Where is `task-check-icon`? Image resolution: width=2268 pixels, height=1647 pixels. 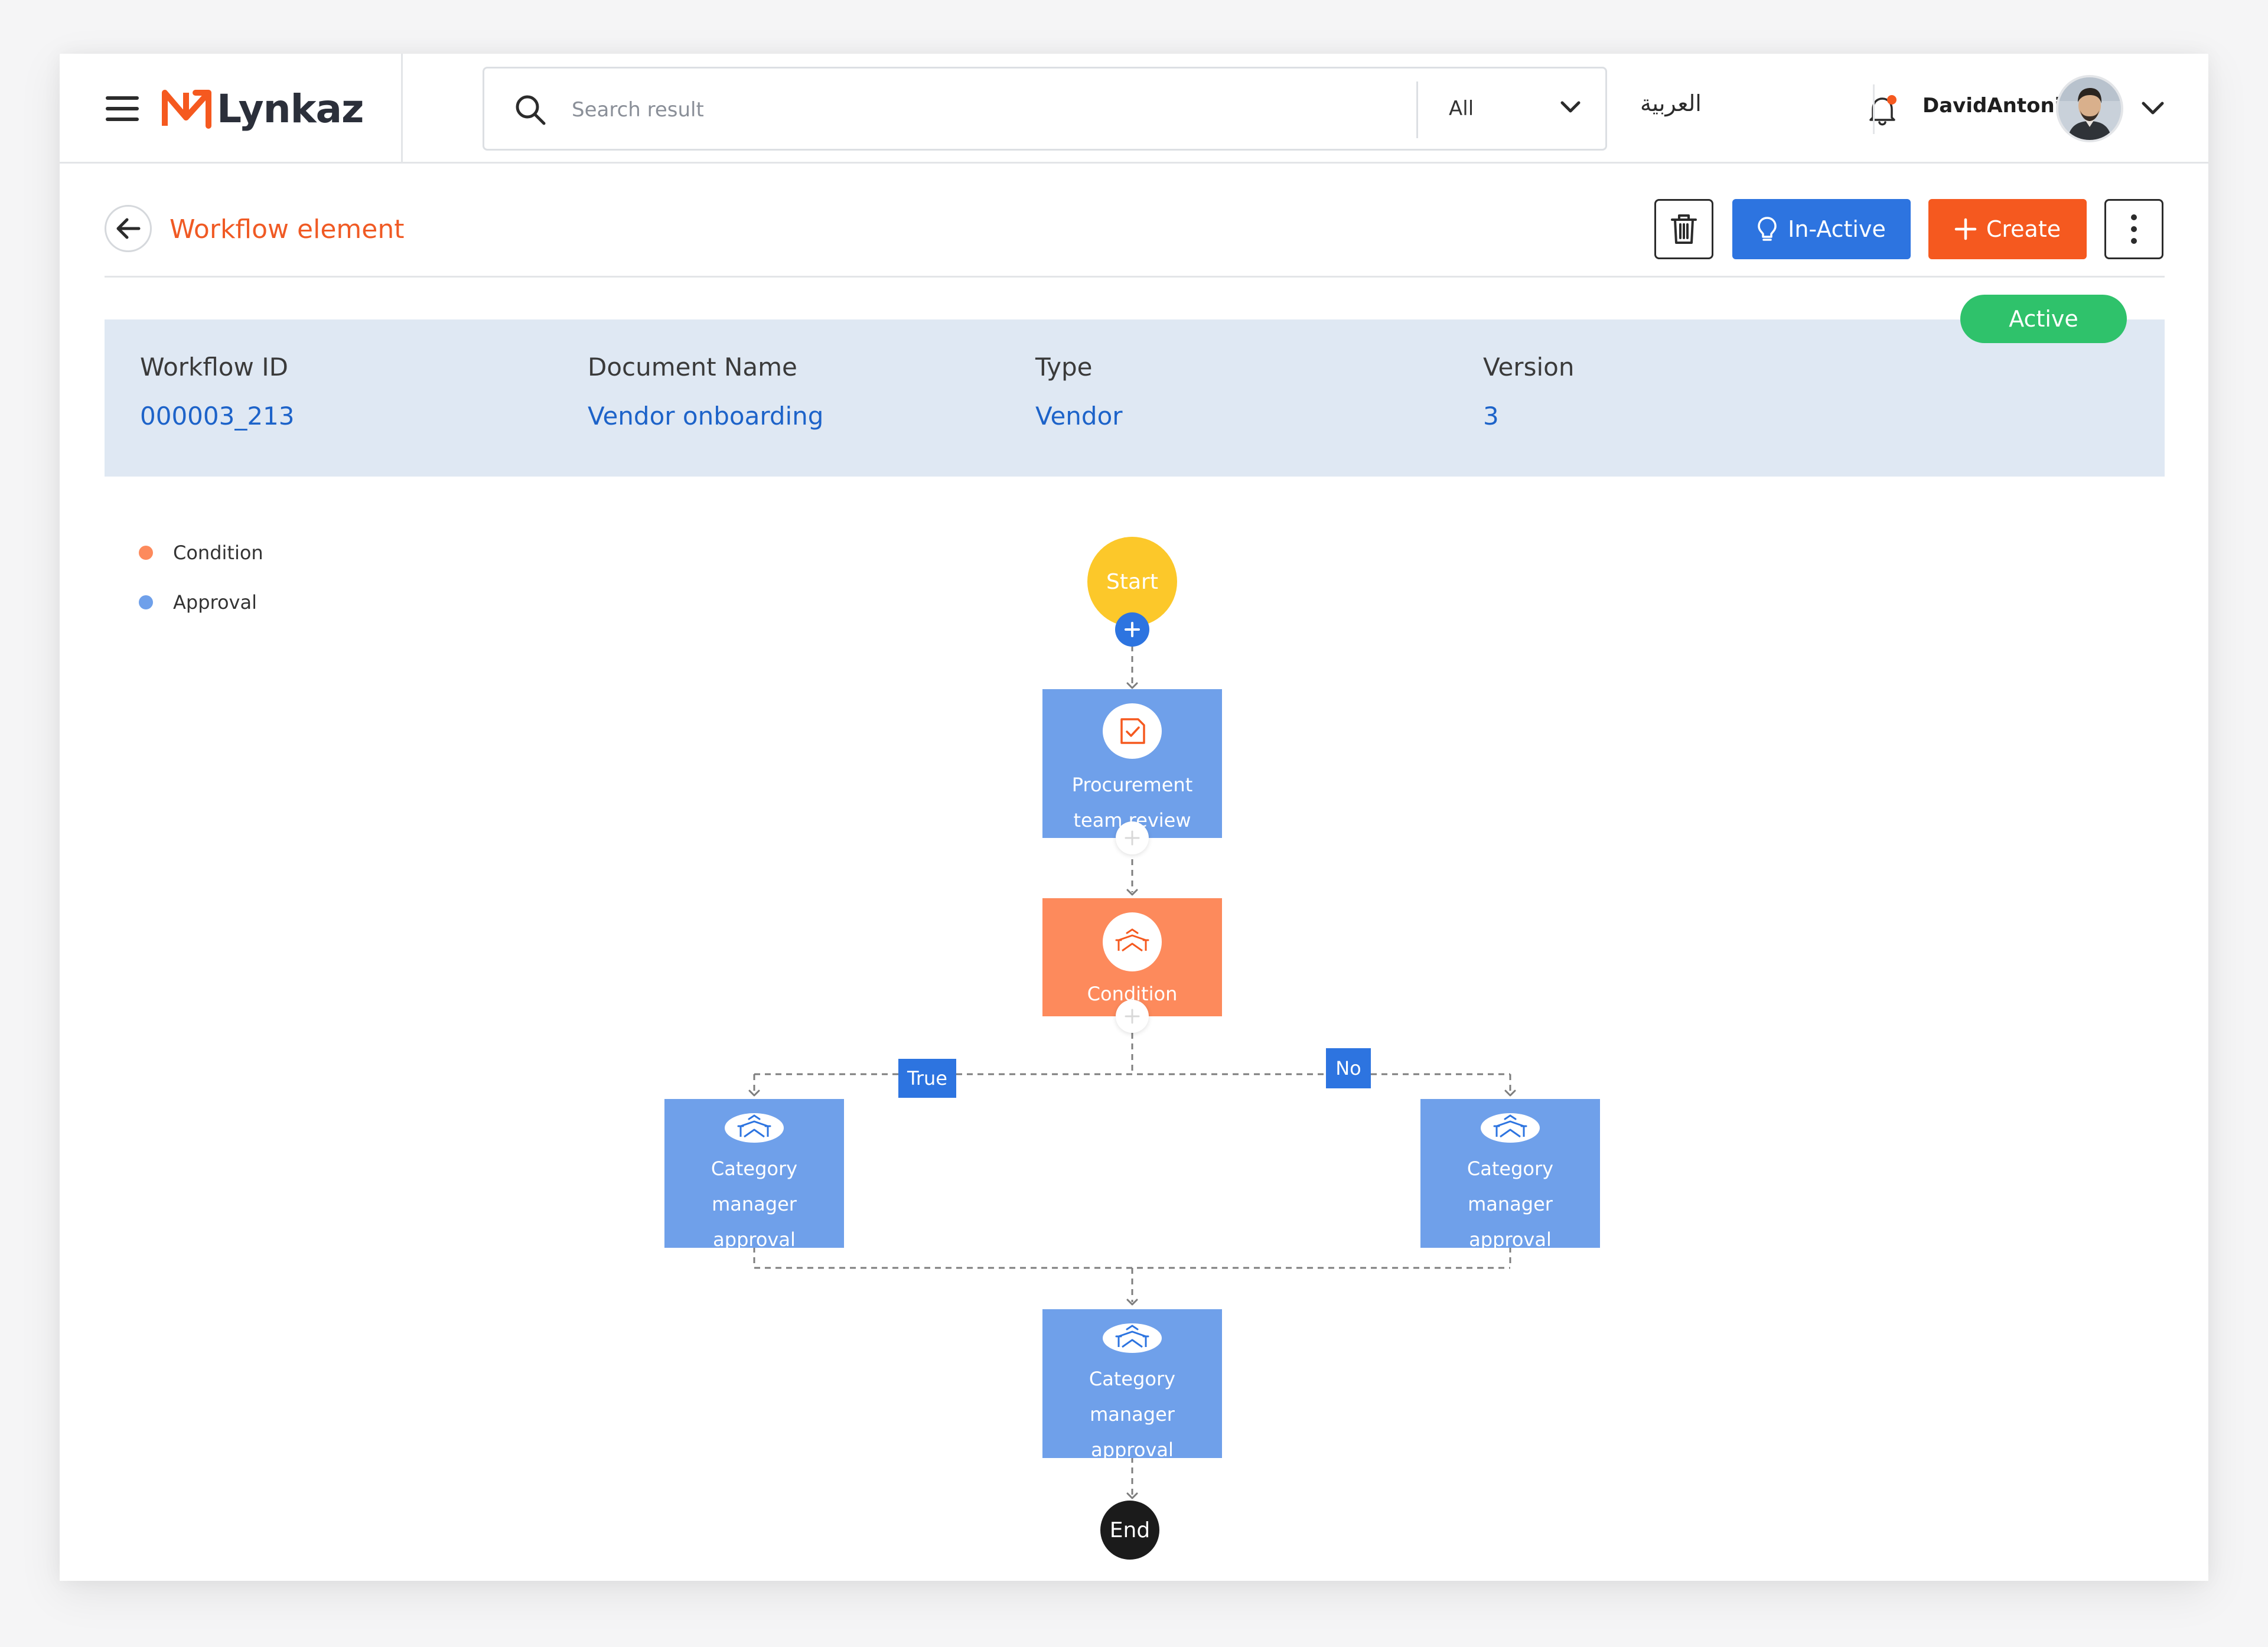
task-check-icon is located at coordinates (1132, 731).